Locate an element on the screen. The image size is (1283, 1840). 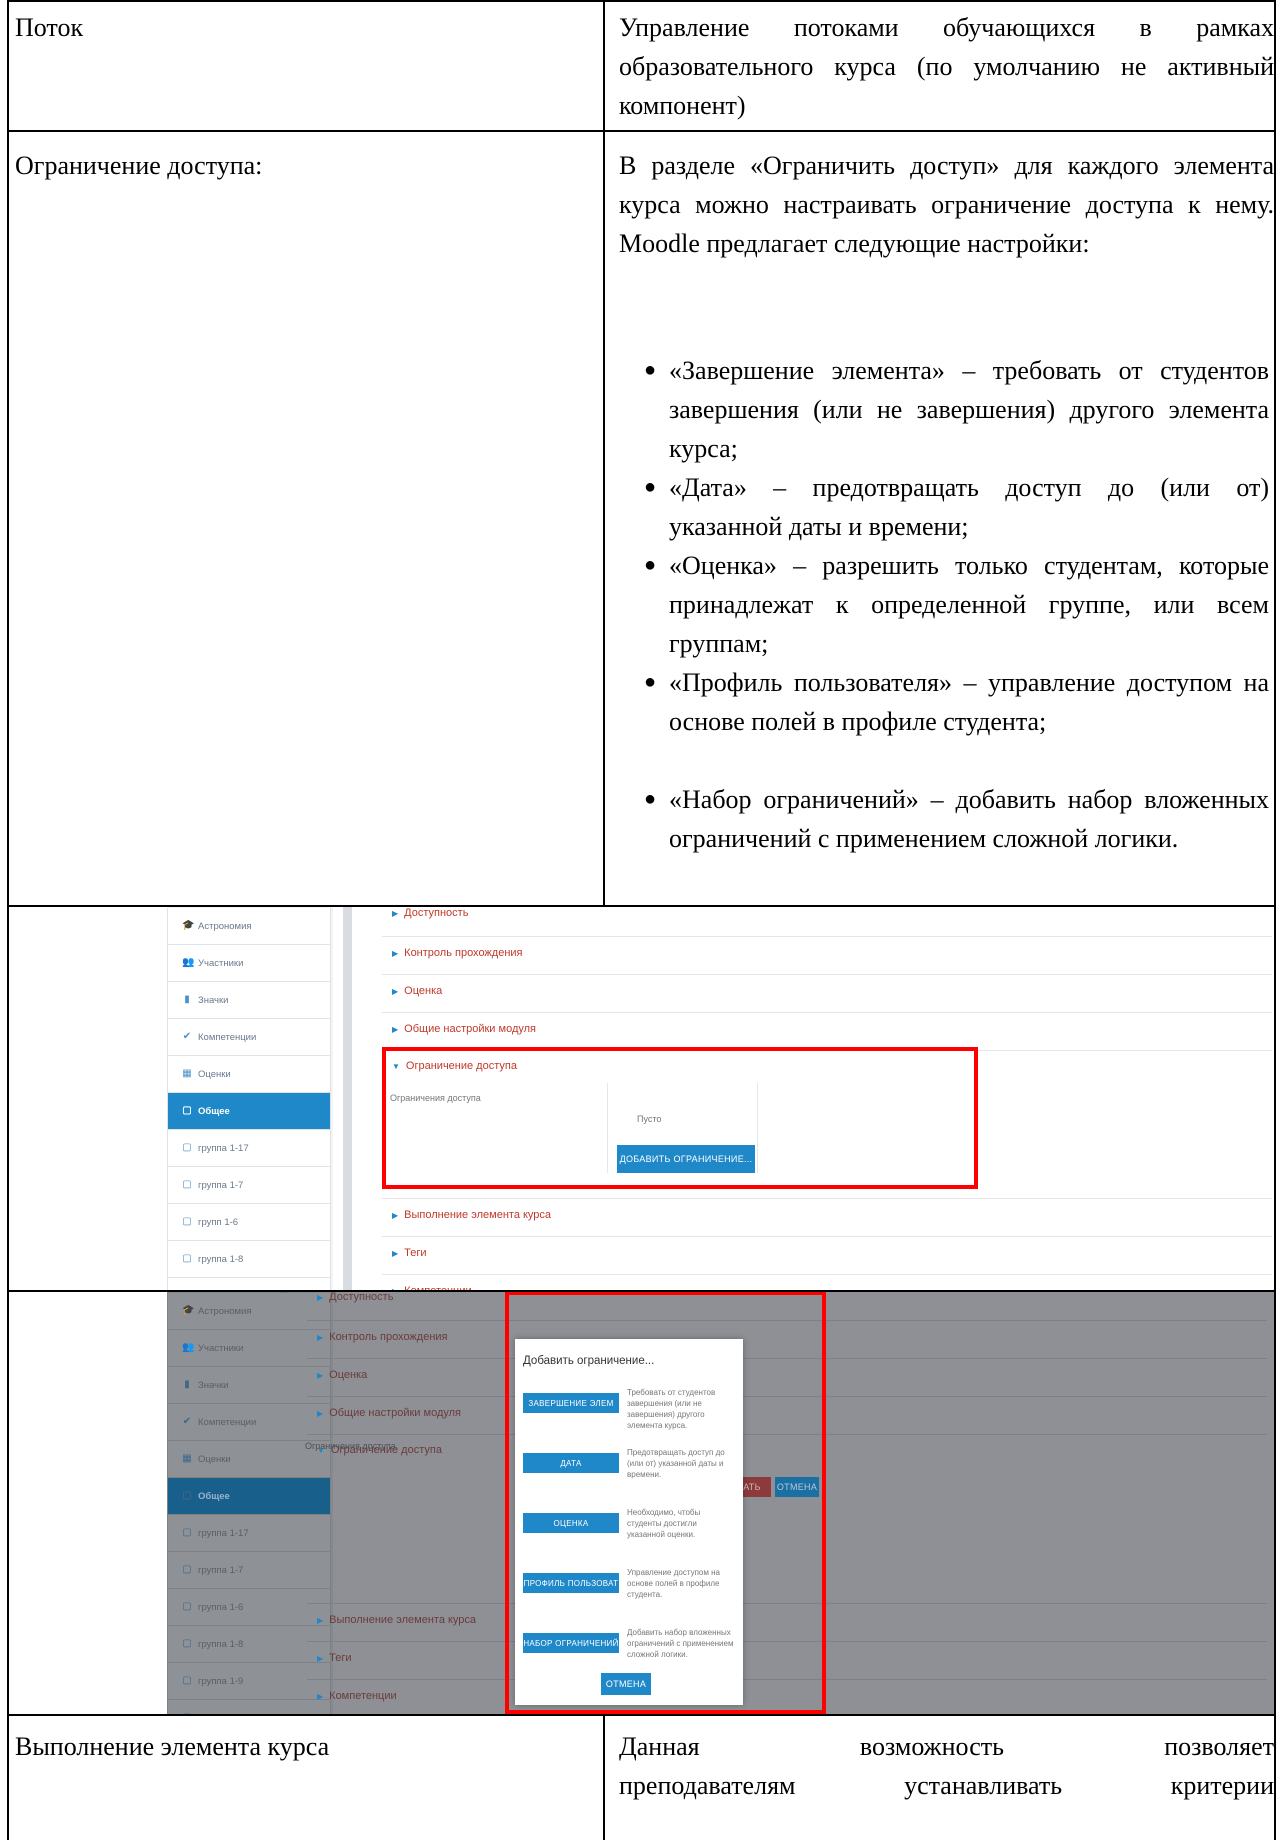
sidebar-item-label: группа 1-17 is located at coordinates (223, 1148).